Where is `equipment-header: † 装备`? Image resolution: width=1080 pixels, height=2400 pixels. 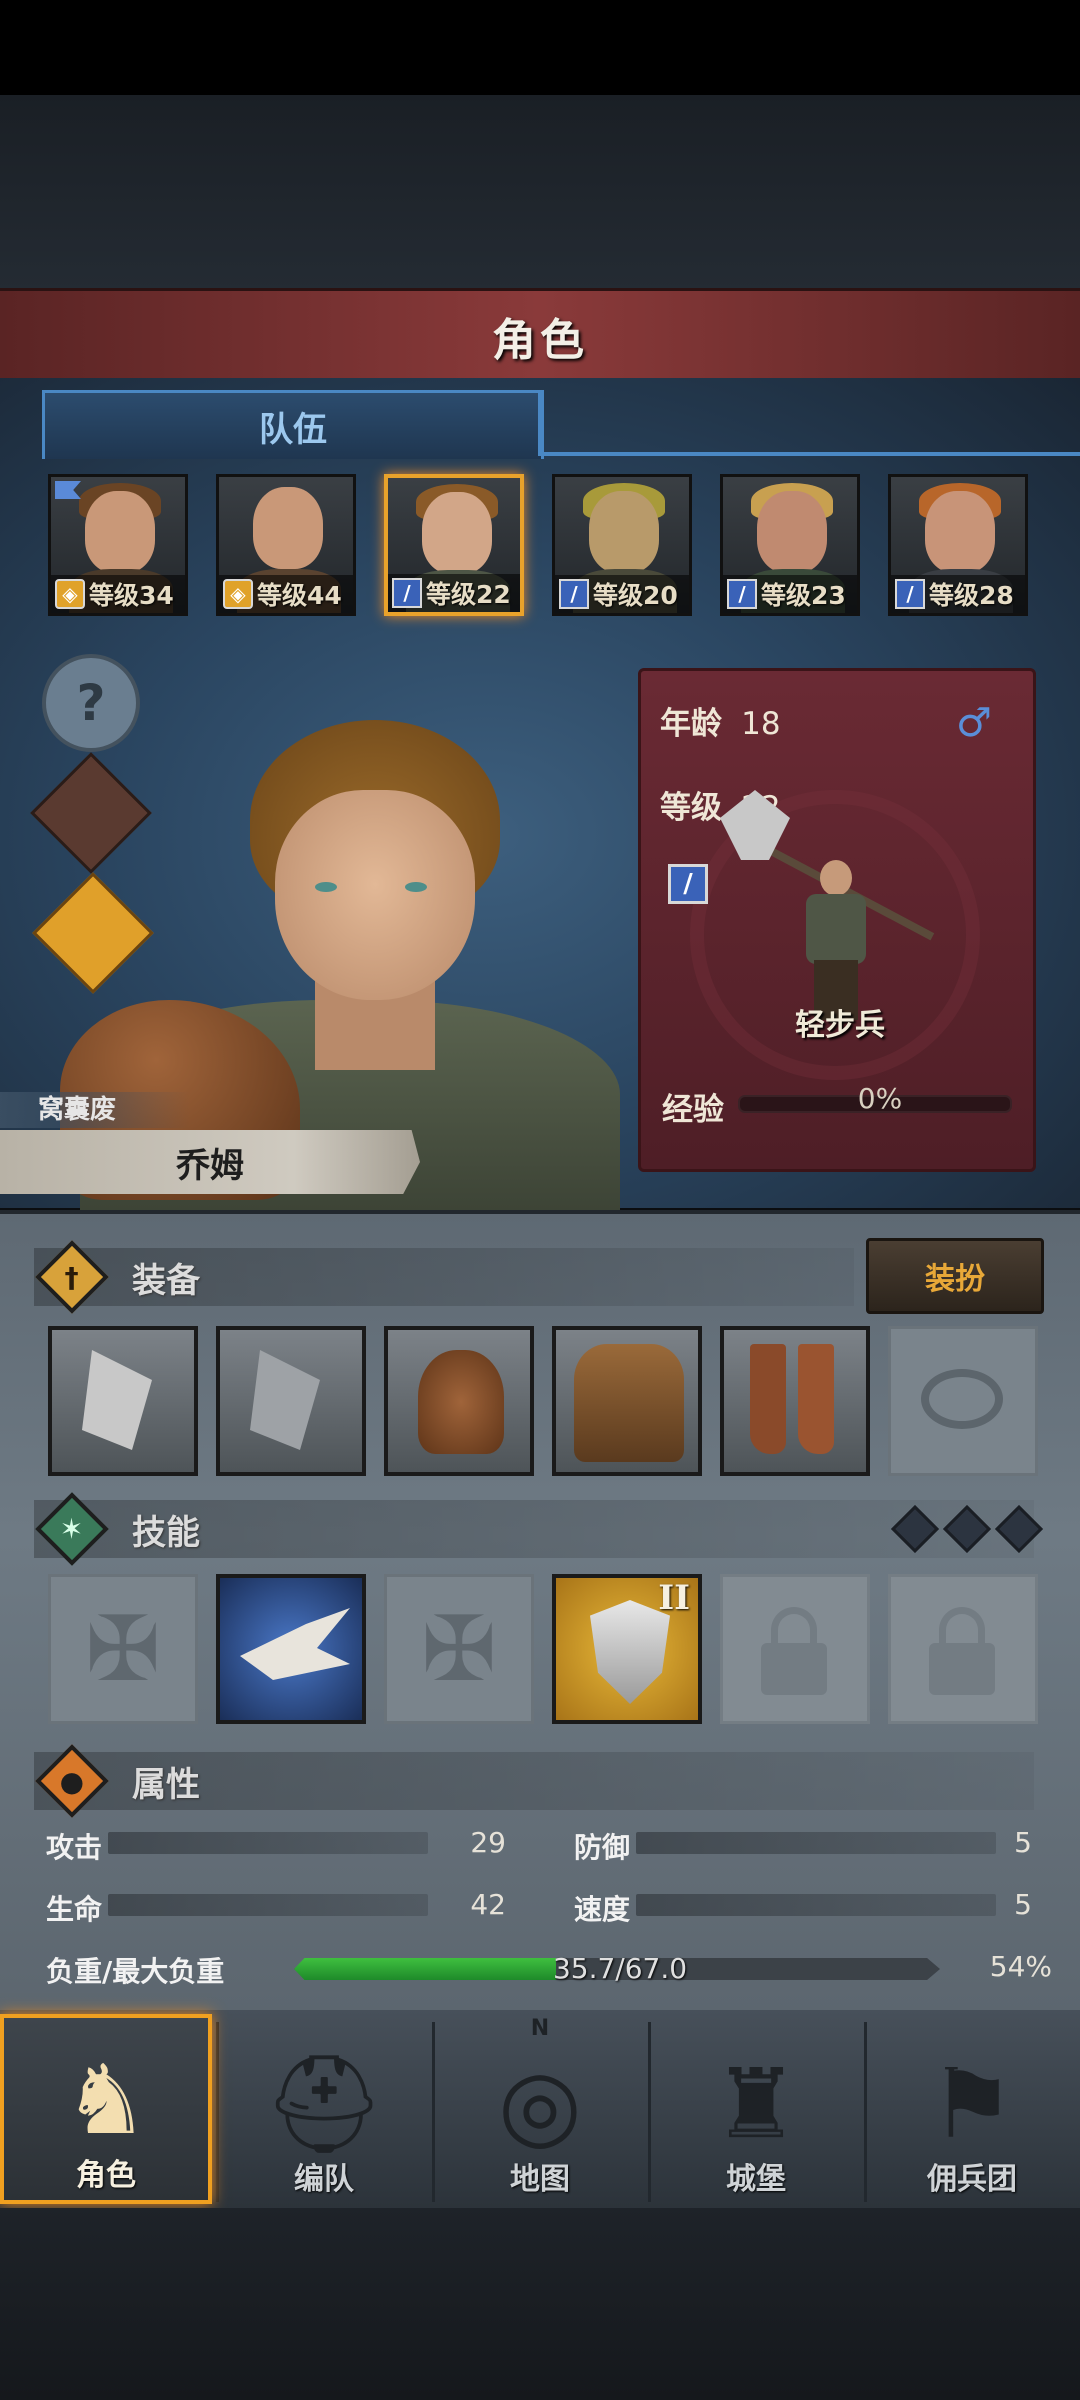 equipment-header: † 装备 is located at coordinates (100, 1277).